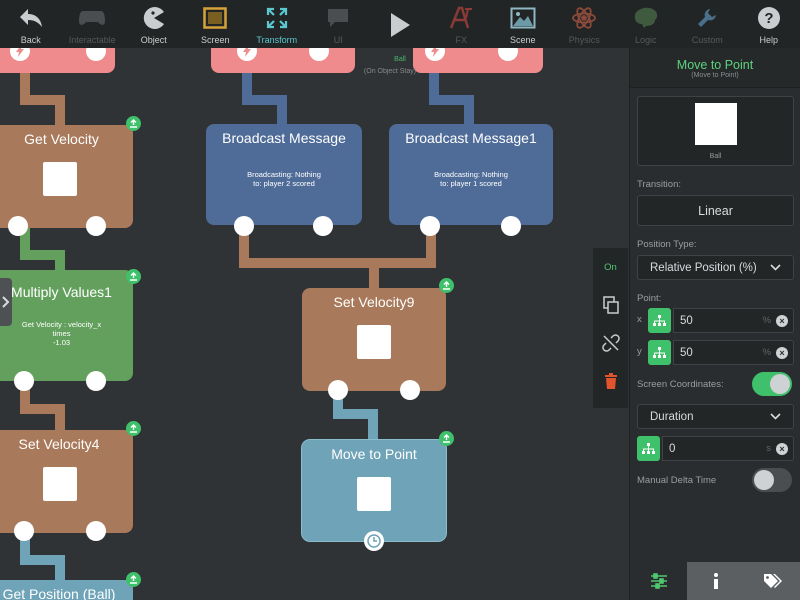 The width and height of the screenshot is (800, 600). What do you see at coordinates (733, 320) in the screenshot?
I see `point-x-input: 50 % ×` at bounding box center [733, 320].